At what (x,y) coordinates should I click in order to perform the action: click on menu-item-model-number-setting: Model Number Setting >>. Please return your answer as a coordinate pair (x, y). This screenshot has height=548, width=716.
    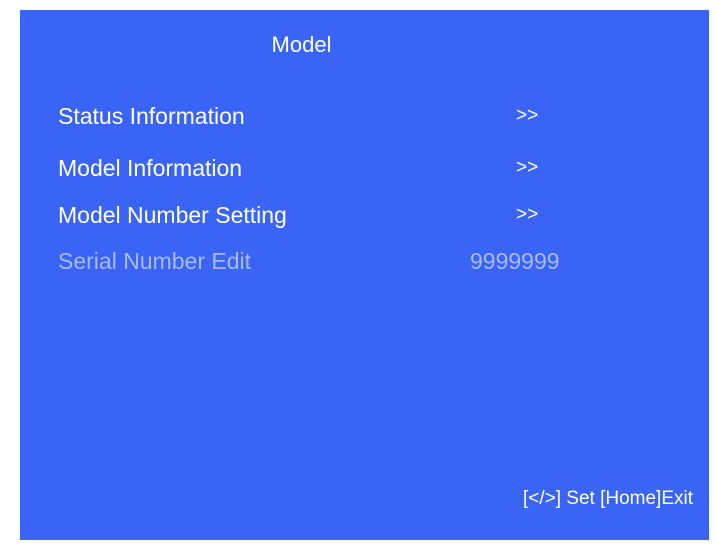
    Looking at the image, I should click on (358, 215).